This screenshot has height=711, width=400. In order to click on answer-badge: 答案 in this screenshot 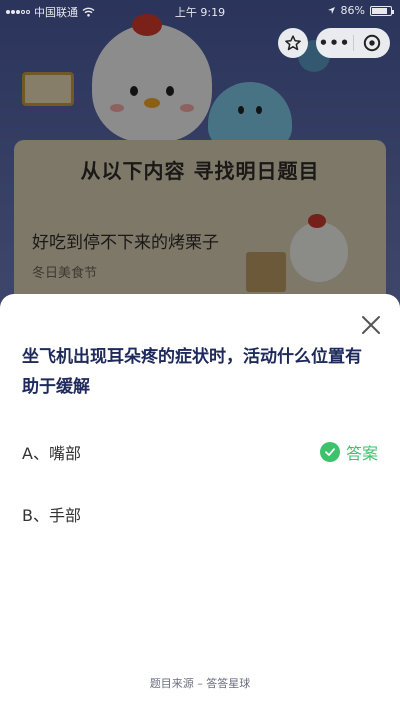, I will do `click(348, 452)`.